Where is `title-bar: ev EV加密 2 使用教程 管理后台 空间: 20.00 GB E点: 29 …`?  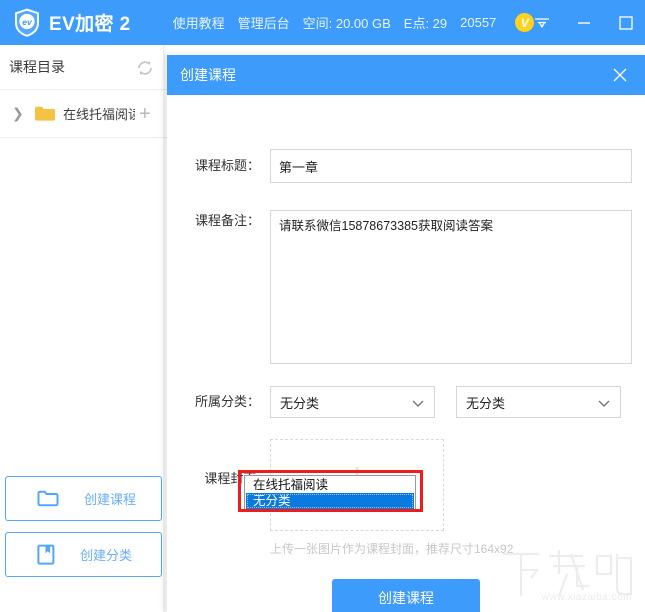 title-bar: ev EV加密 2 使用教程 管理后台 空间: 20.00 GB E点: 29 … is located at coordinates (322, 22).